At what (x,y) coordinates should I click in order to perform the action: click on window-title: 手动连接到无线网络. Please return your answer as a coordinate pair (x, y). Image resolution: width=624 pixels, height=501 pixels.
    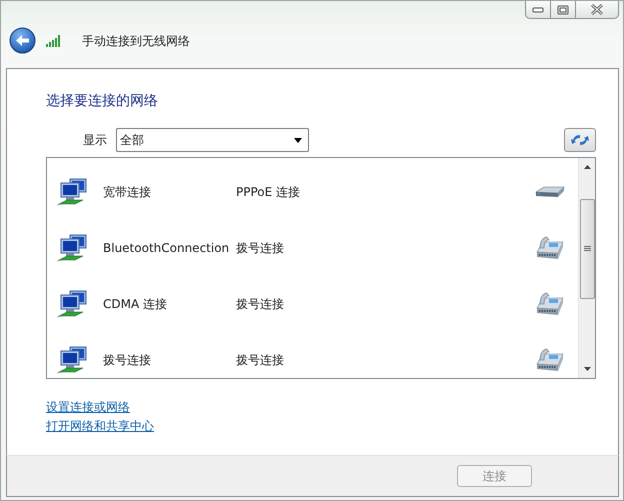
    Looking at the image, I should click on (136, 41).